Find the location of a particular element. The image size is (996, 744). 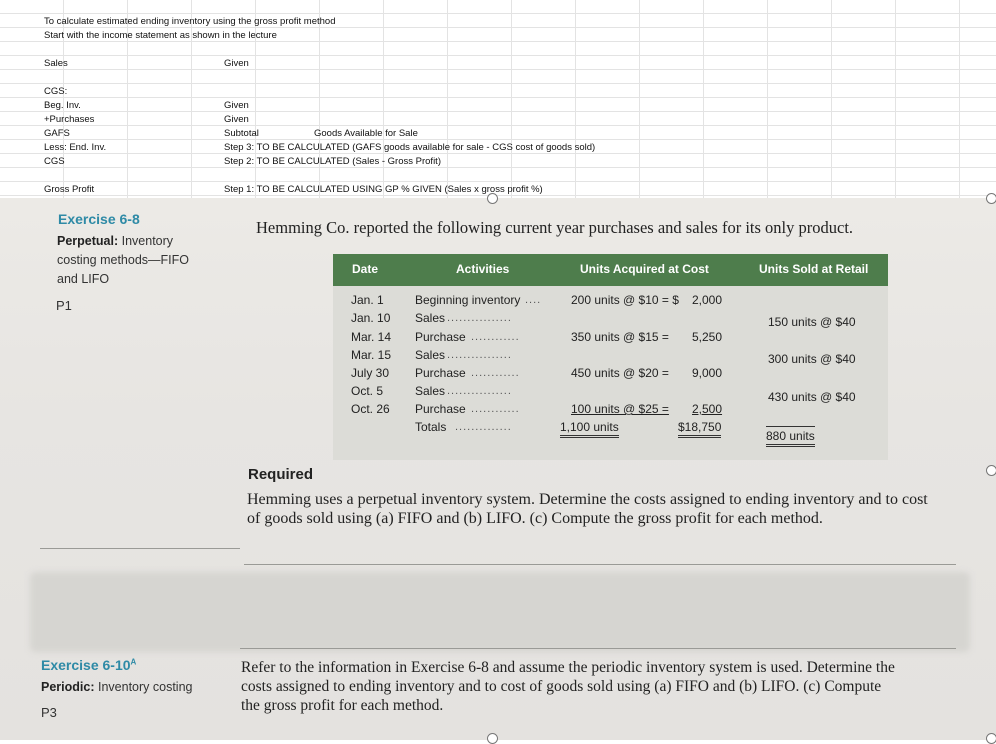

table-row-cost: 2,000 is located at coordinates (707, 300).